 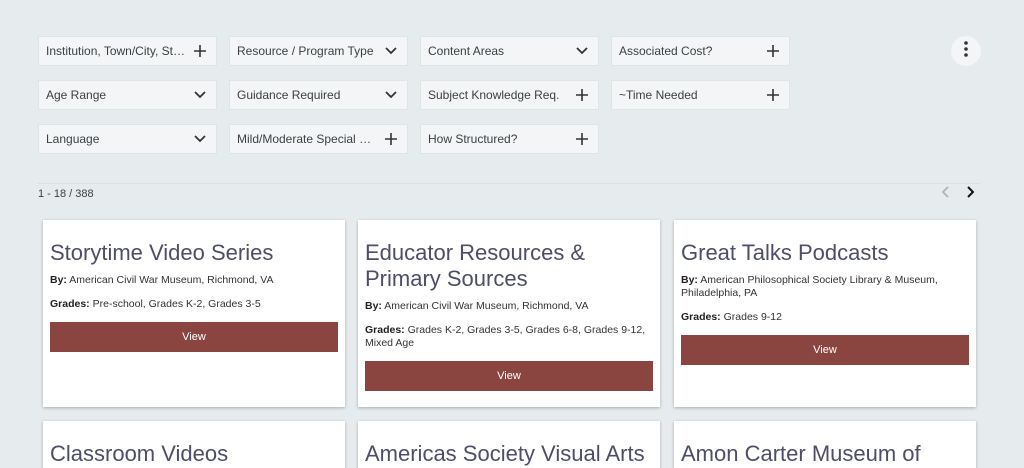 I want to click on filter-label: Associated Cost?, so click(x=666, y=51).